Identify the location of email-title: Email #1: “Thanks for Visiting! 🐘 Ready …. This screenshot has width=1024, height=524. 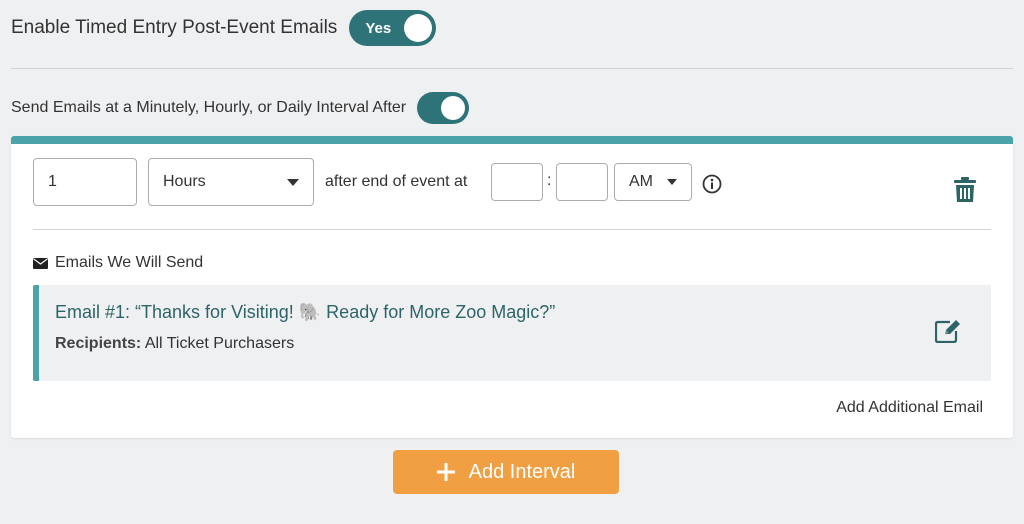
(305, 312).